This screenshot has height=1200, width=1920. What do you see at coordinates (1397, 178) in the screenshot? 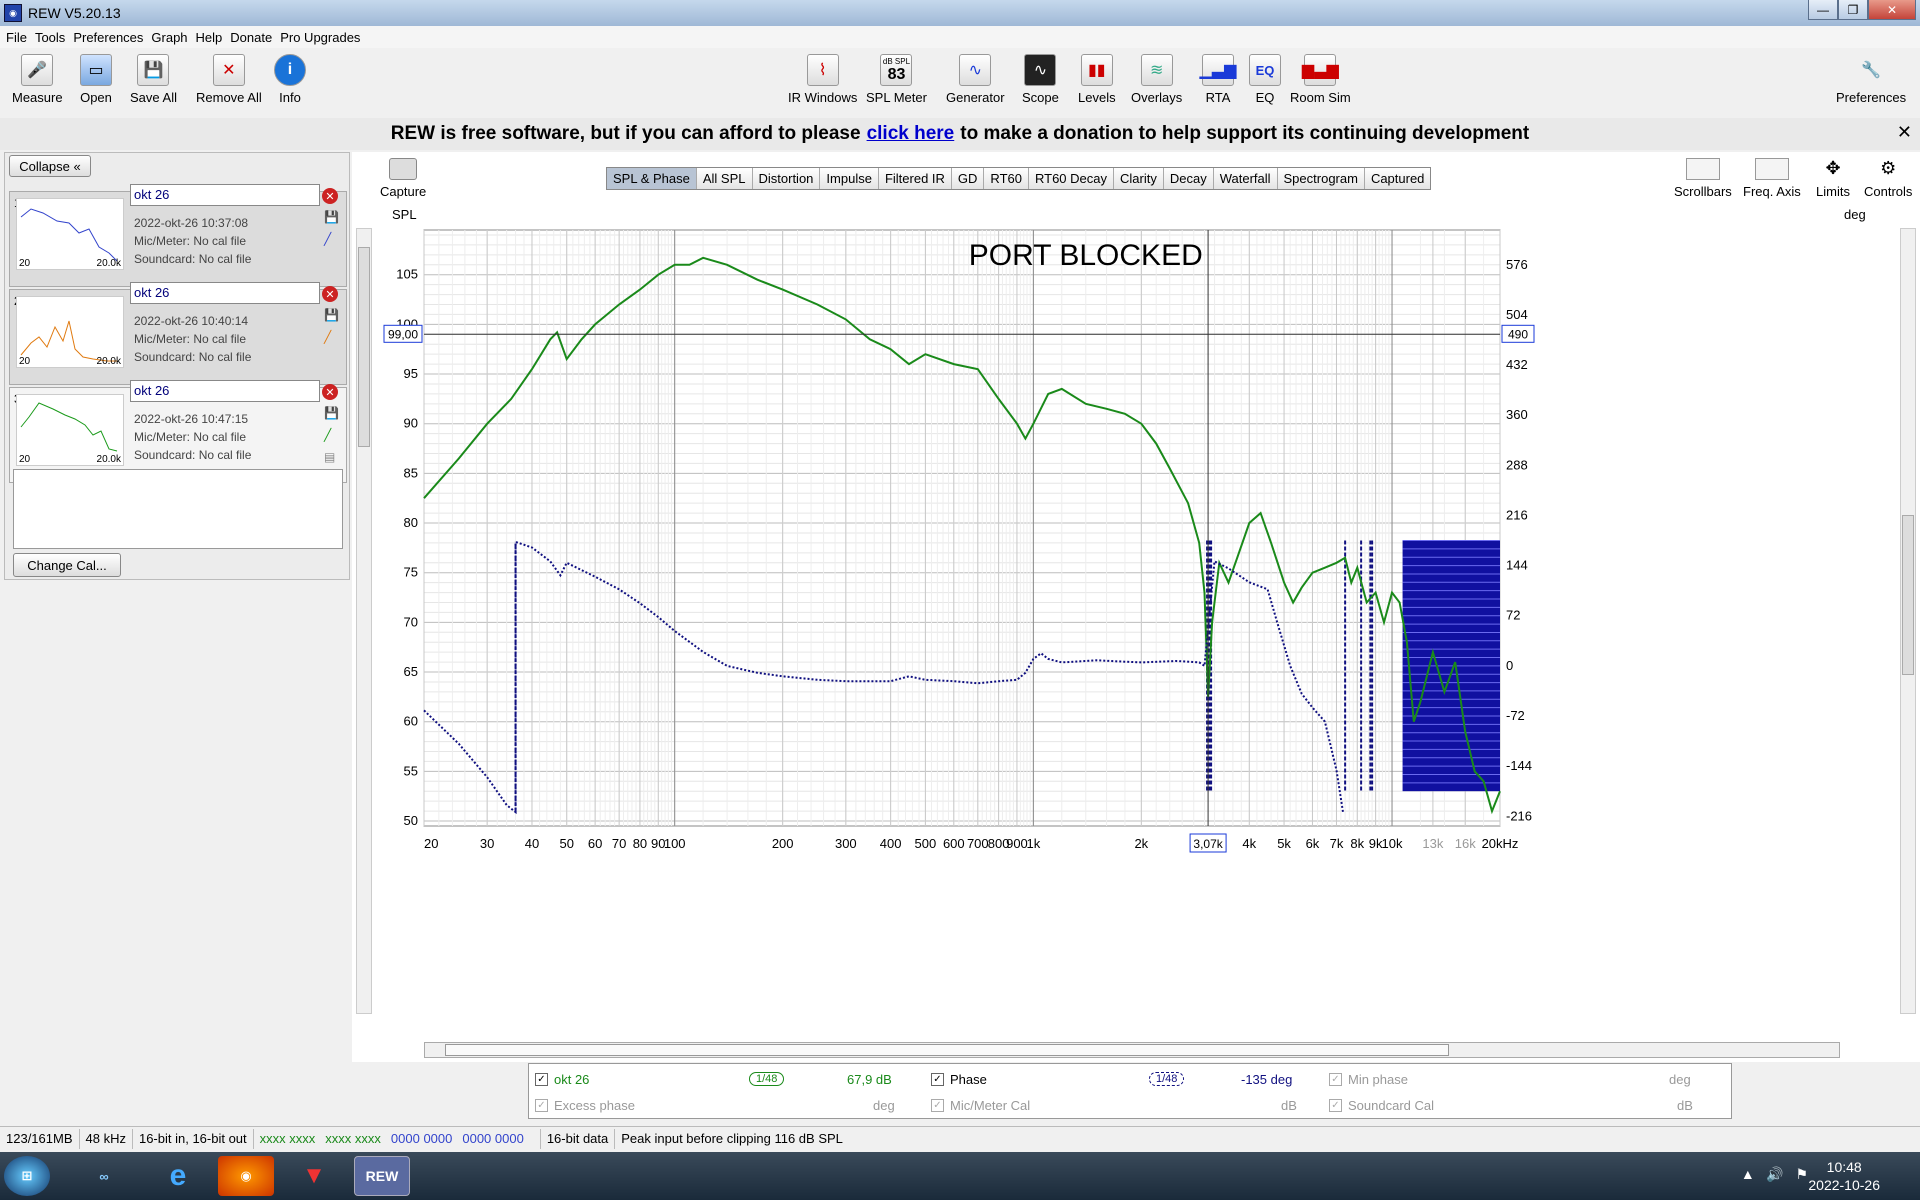
I see `tab-captured: Captured` at bounding box center [1397, 178].